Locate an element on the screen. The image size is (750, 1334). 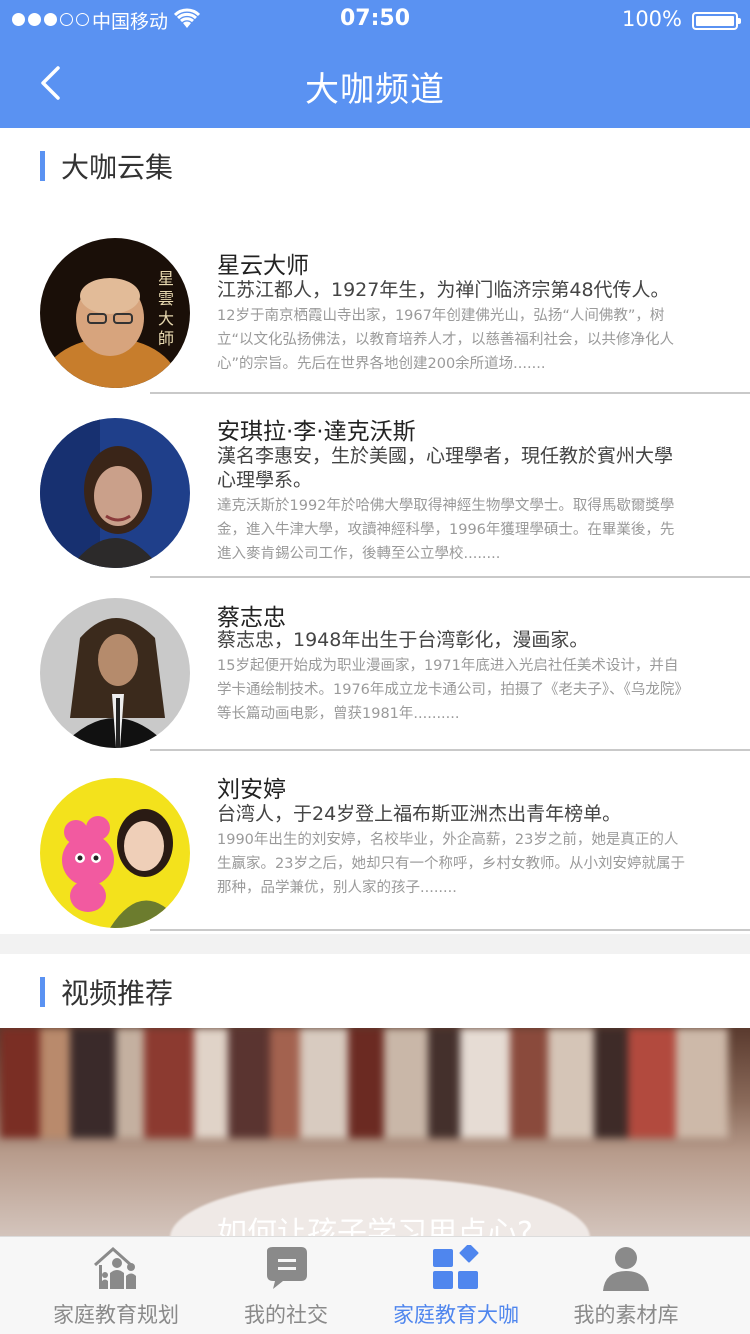
person-icon is located at coordinates (626, 1269).